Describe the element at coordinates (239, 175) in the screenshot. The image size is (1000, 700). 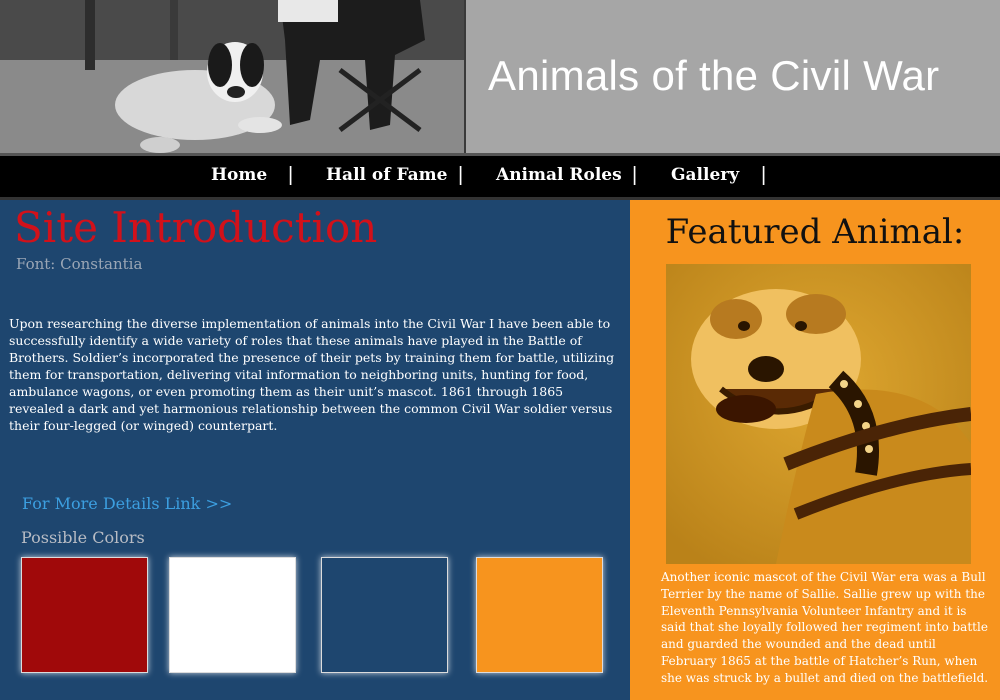
I see `nav-home: Home` at that location.